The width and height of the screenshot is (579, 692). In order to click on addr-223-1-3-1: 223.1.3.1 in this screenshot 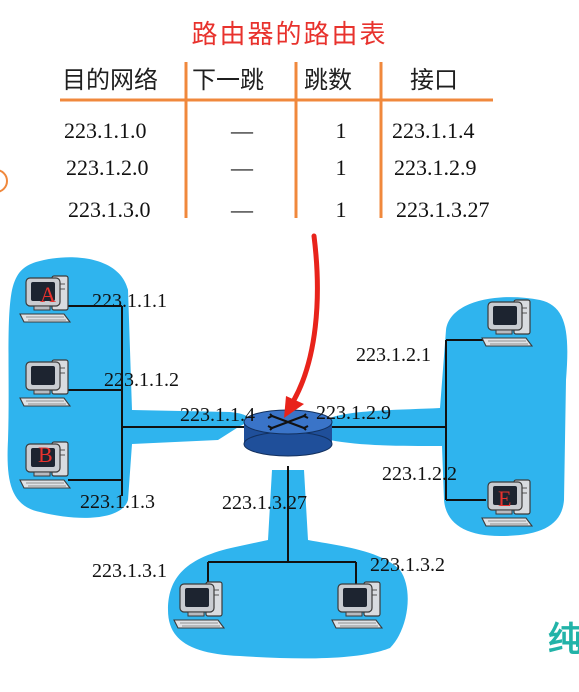, I will do `click(129, 571)`.